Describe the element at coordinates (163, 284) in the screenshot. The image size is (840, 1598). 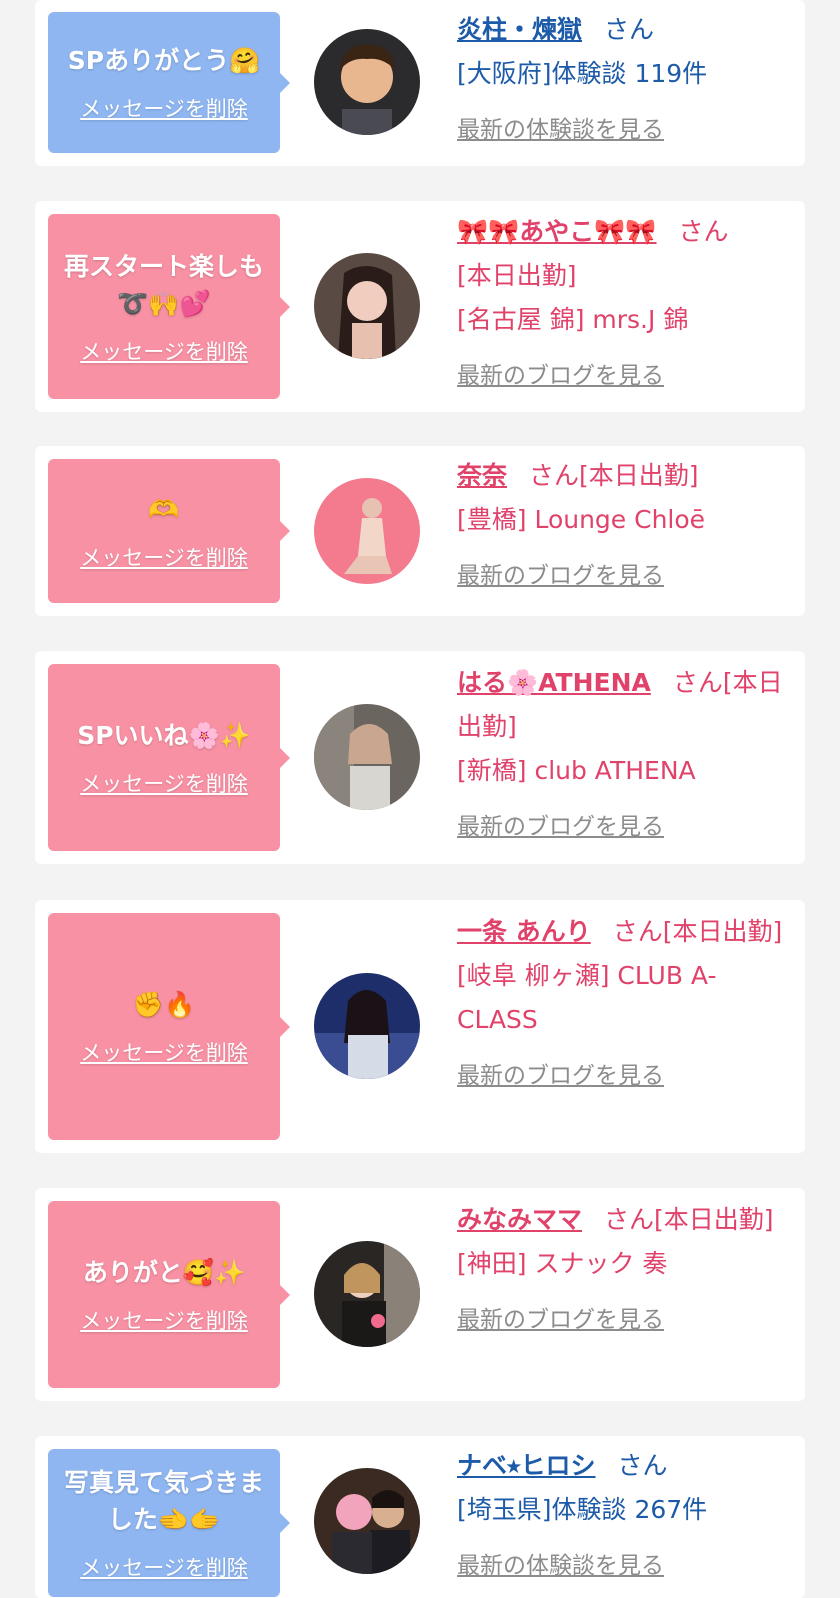
I see `message-text: 再スタート楽しも➰🙌💕` at that location.